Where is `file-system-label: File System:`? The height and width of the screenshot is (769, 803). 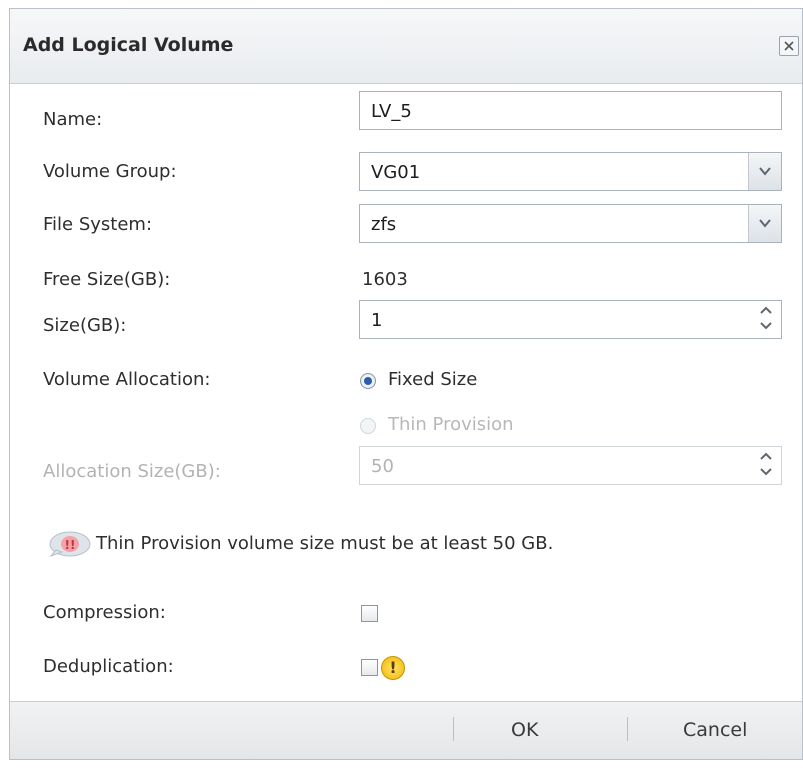 file-system-label: File System: is located at coordinates (98, 224).